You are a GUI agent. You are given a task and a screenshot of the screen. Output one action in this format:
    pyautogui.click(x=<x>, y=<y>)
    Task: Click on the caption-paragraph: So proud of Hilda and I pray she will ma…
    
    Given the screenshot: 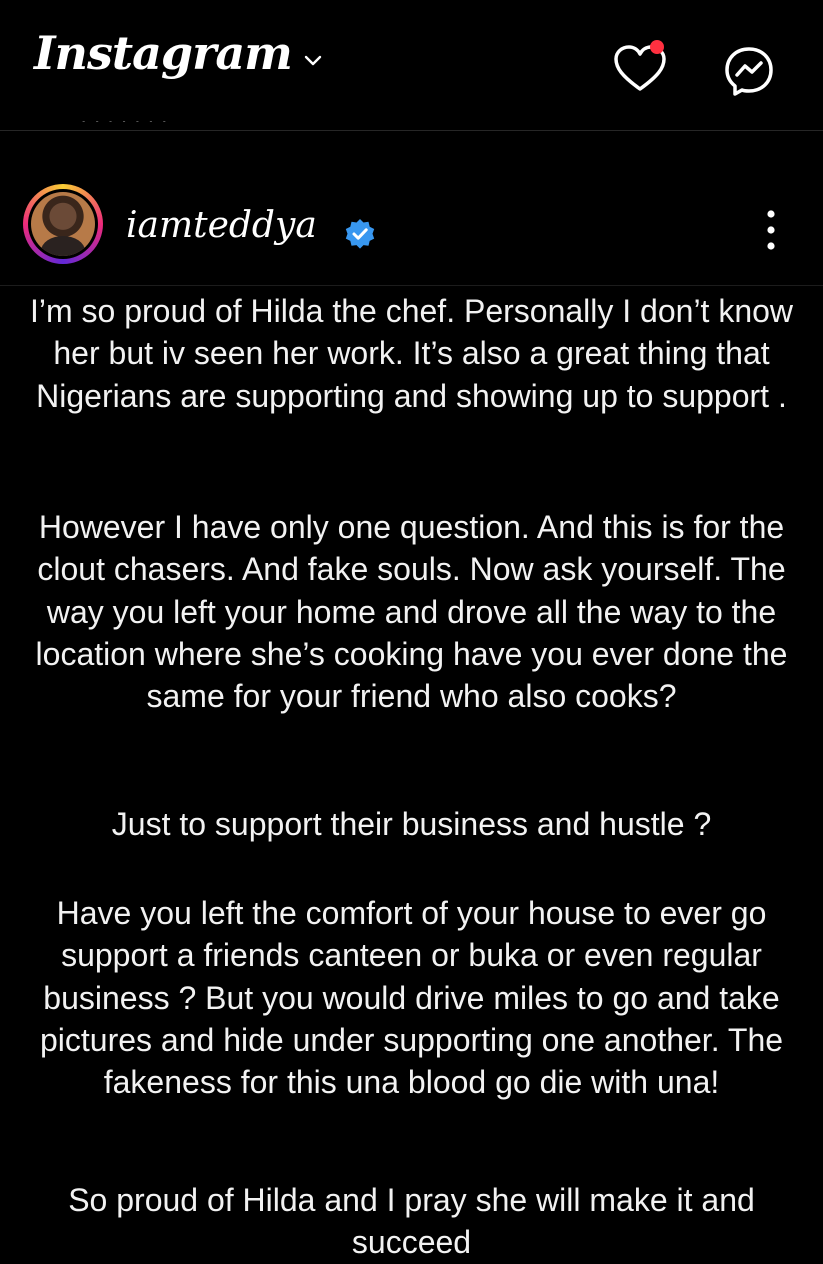 What is the action you would take?
    pyautogui.click(x=411, y=1221)
    